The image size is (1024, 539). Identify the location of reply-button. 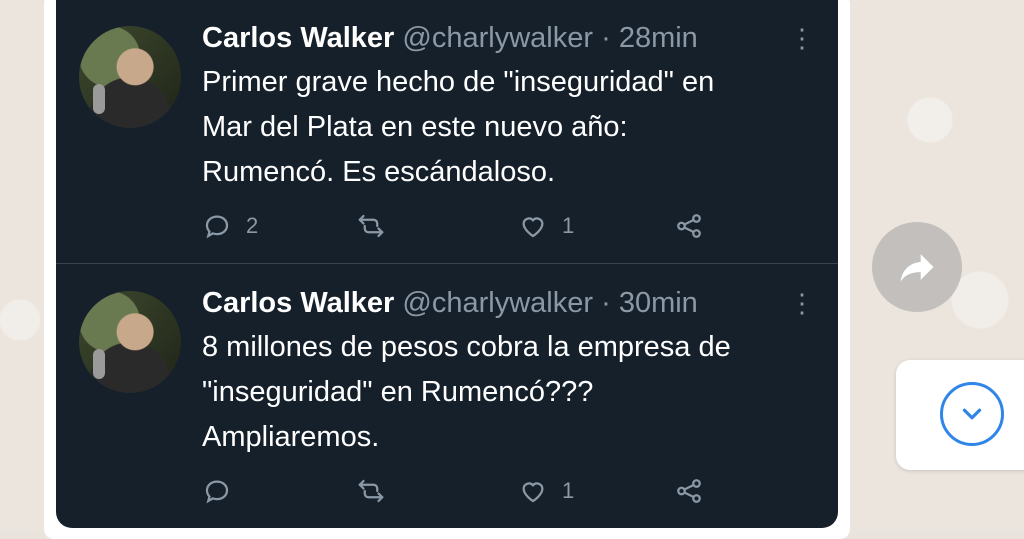
(224, 491).